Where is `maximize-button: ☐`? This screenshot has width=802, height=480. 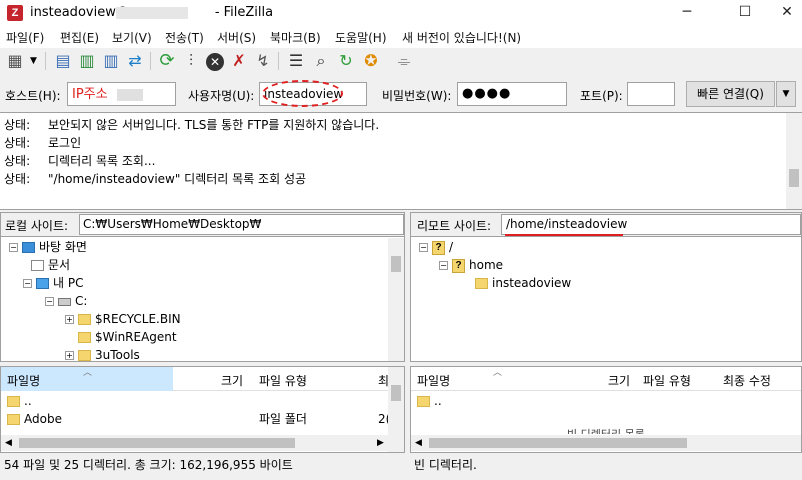 maximize-button: ☐ is located at coordinates (745, 13).